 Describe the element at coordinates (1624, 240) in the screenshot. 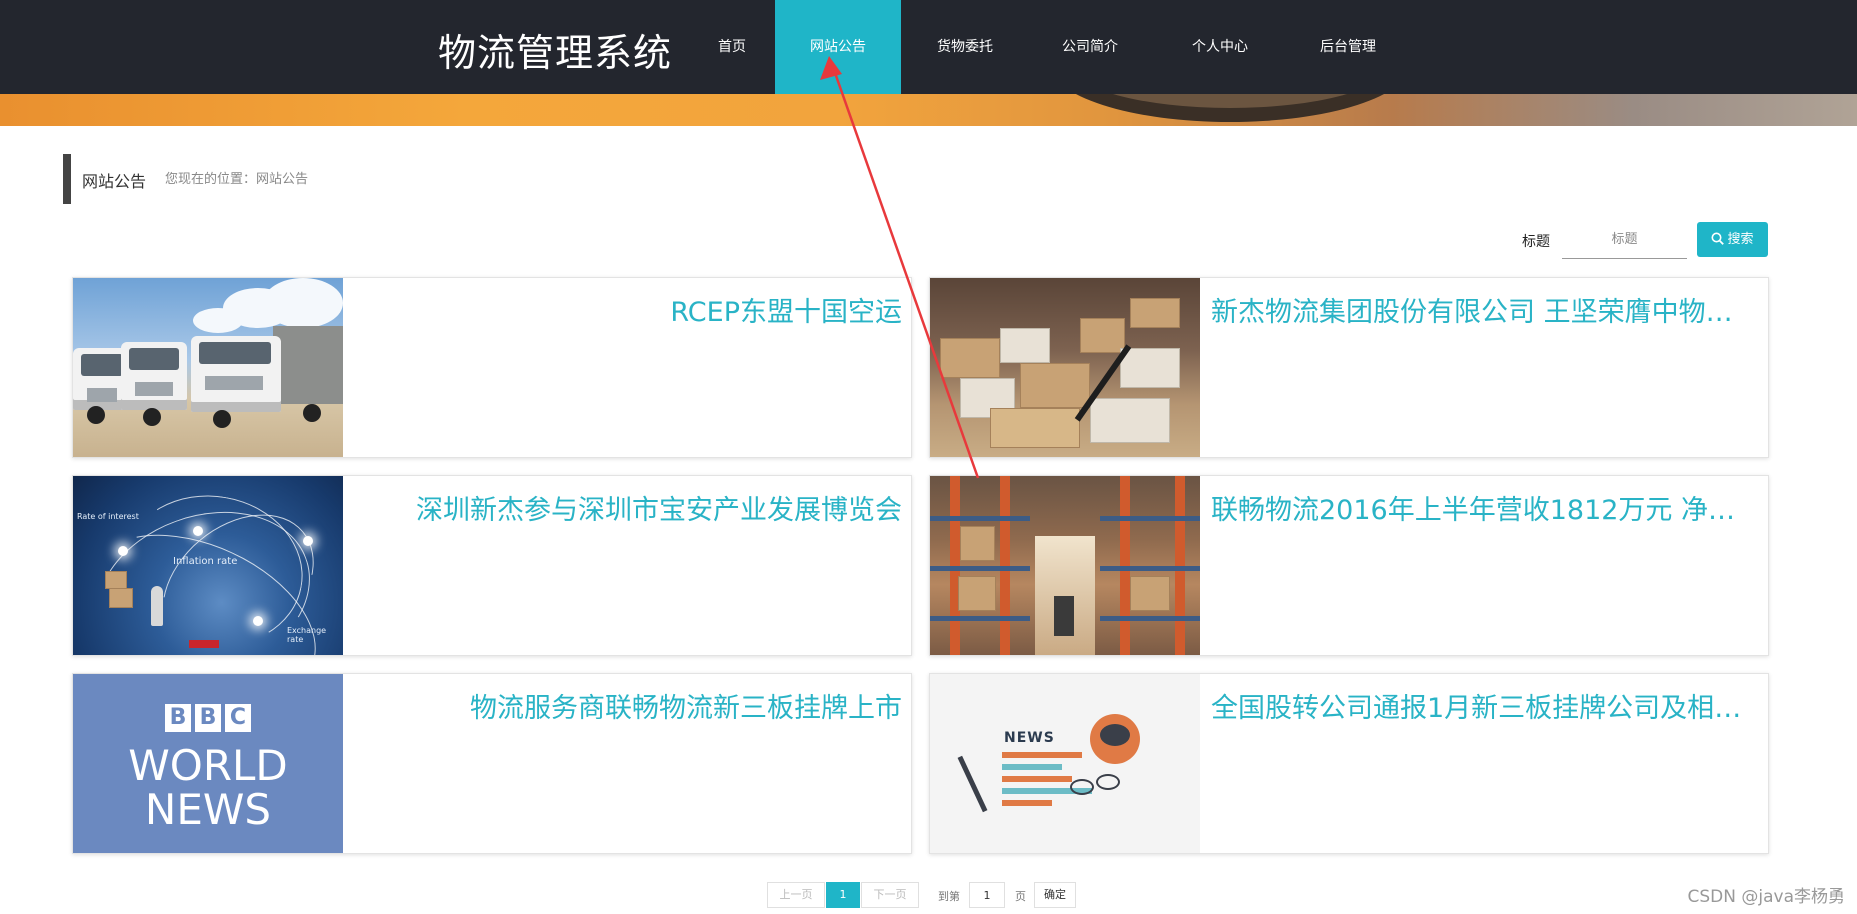

I see `search-title-input` at that location.